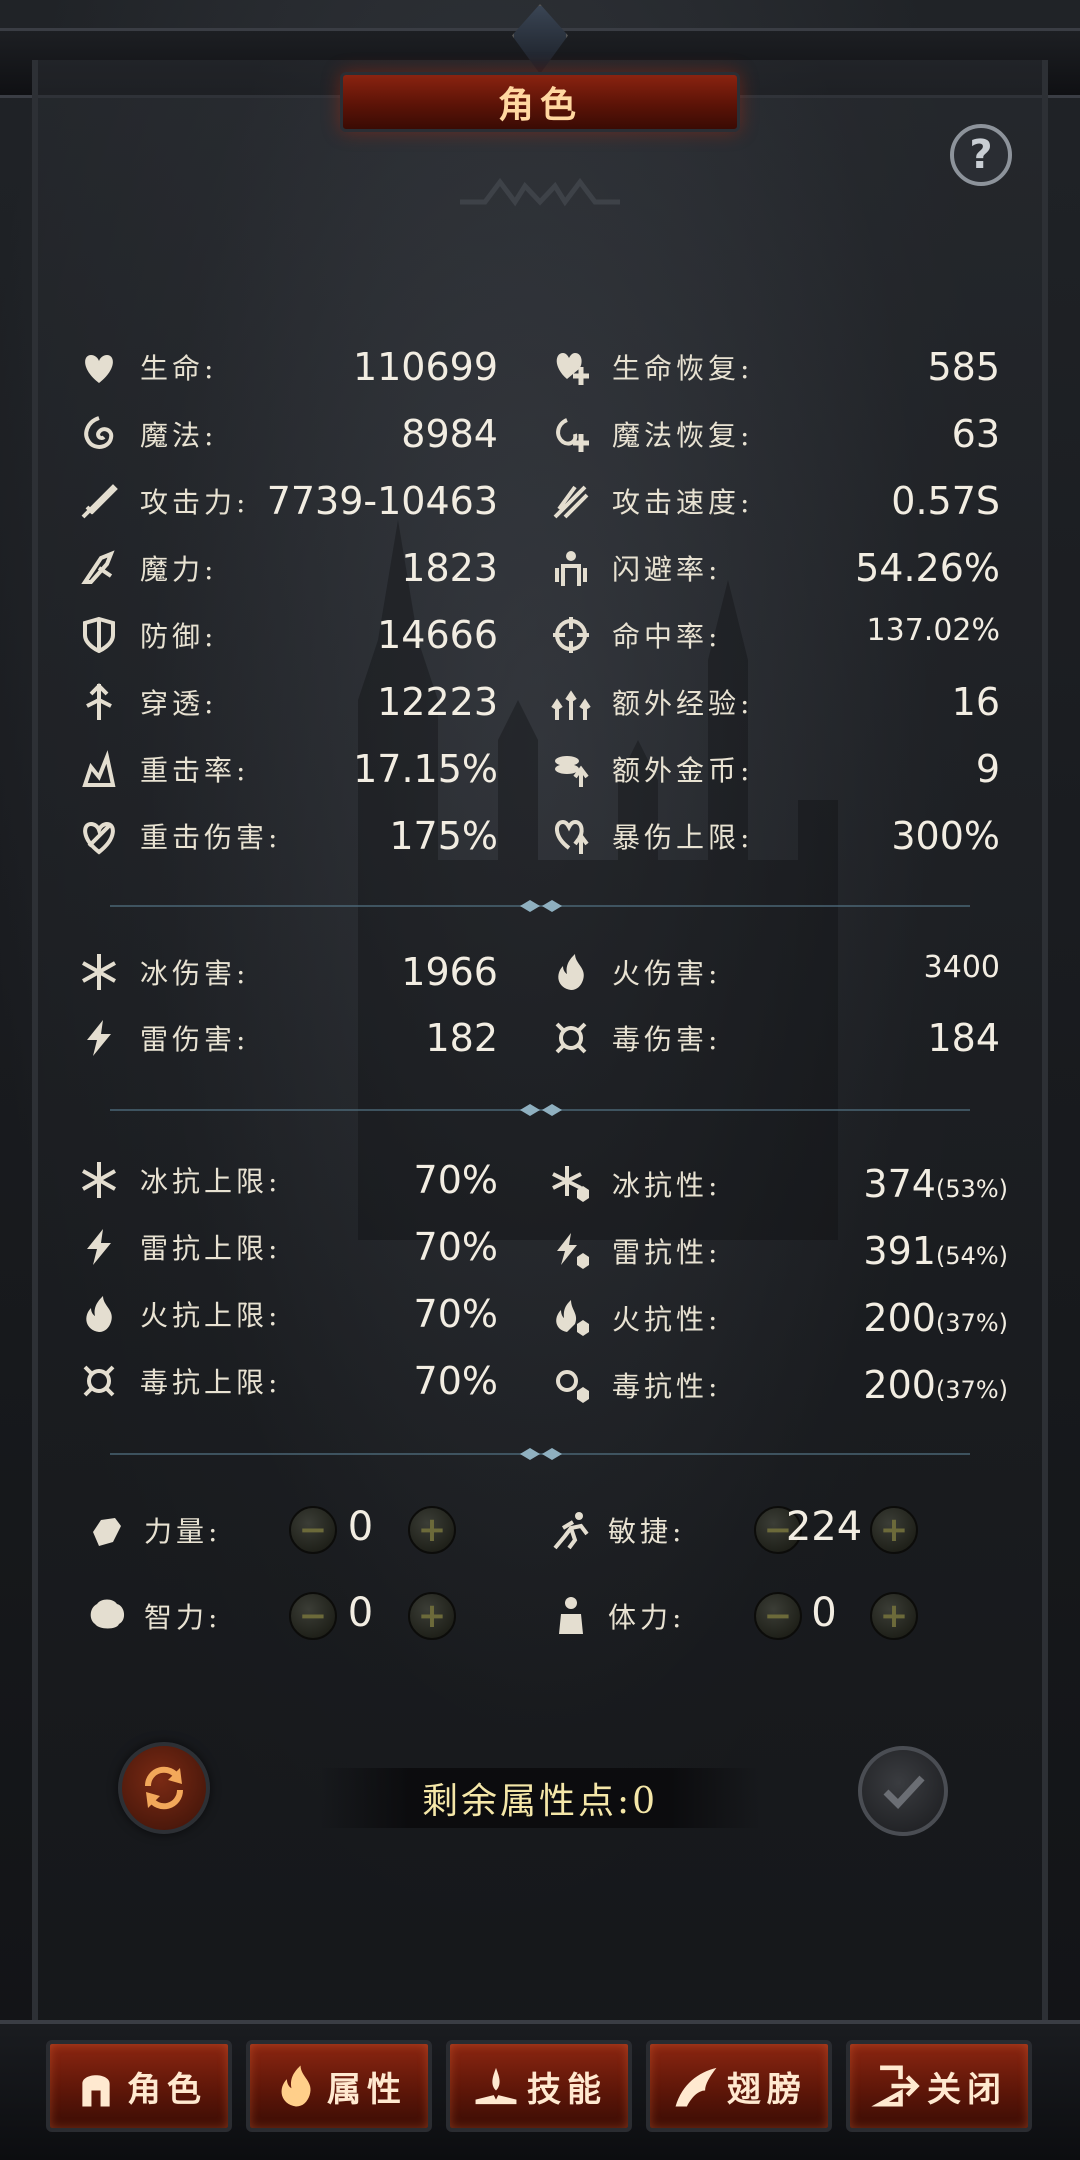  What do you see at coordinates (961, 967) in the screenshot?
I see `stat-value: 3400` at bounding box center [961, 967].